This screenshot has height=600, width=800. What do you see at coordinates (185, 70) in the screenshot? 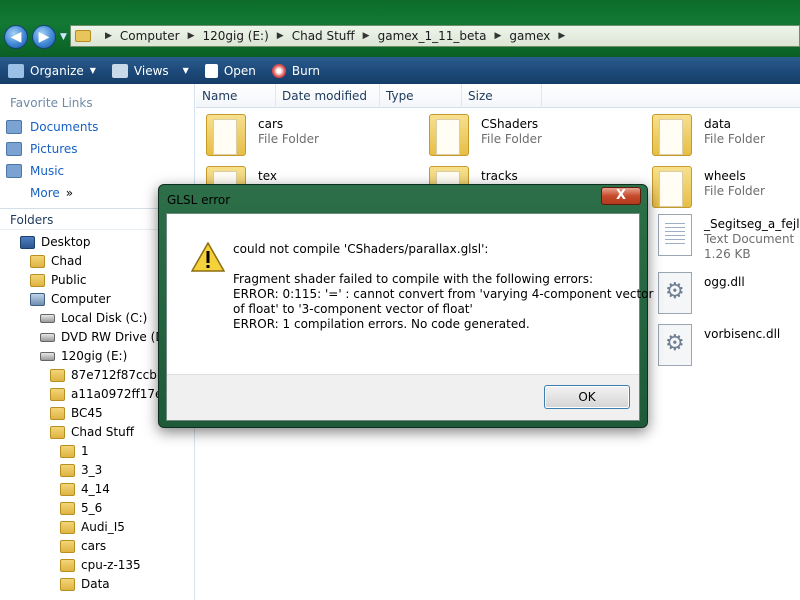
I see `chevron-down-icon: ▼` at bounding box center [185, 70].